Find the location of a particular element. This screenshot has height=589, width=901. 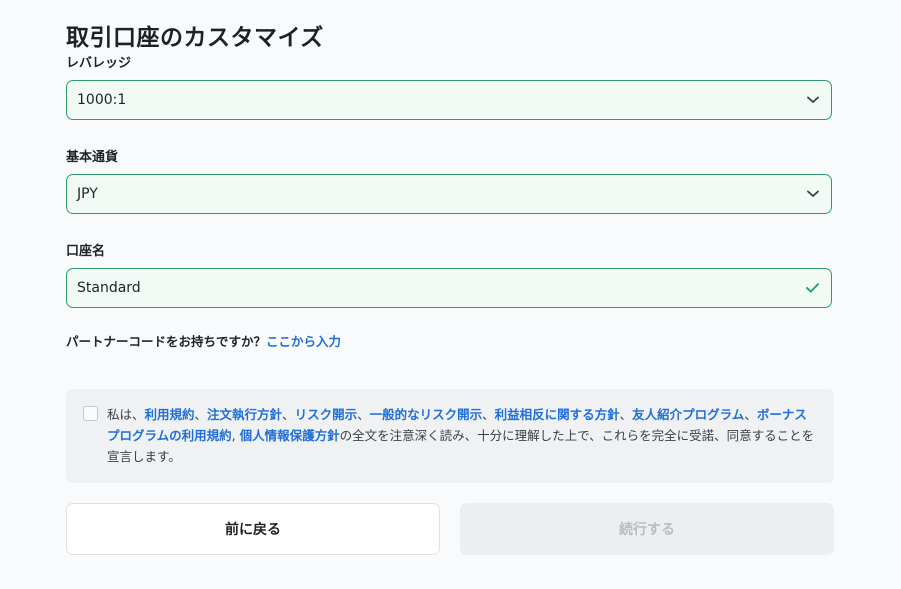

partner-code-link: ここから入力 is located at coordinates (303, 341).